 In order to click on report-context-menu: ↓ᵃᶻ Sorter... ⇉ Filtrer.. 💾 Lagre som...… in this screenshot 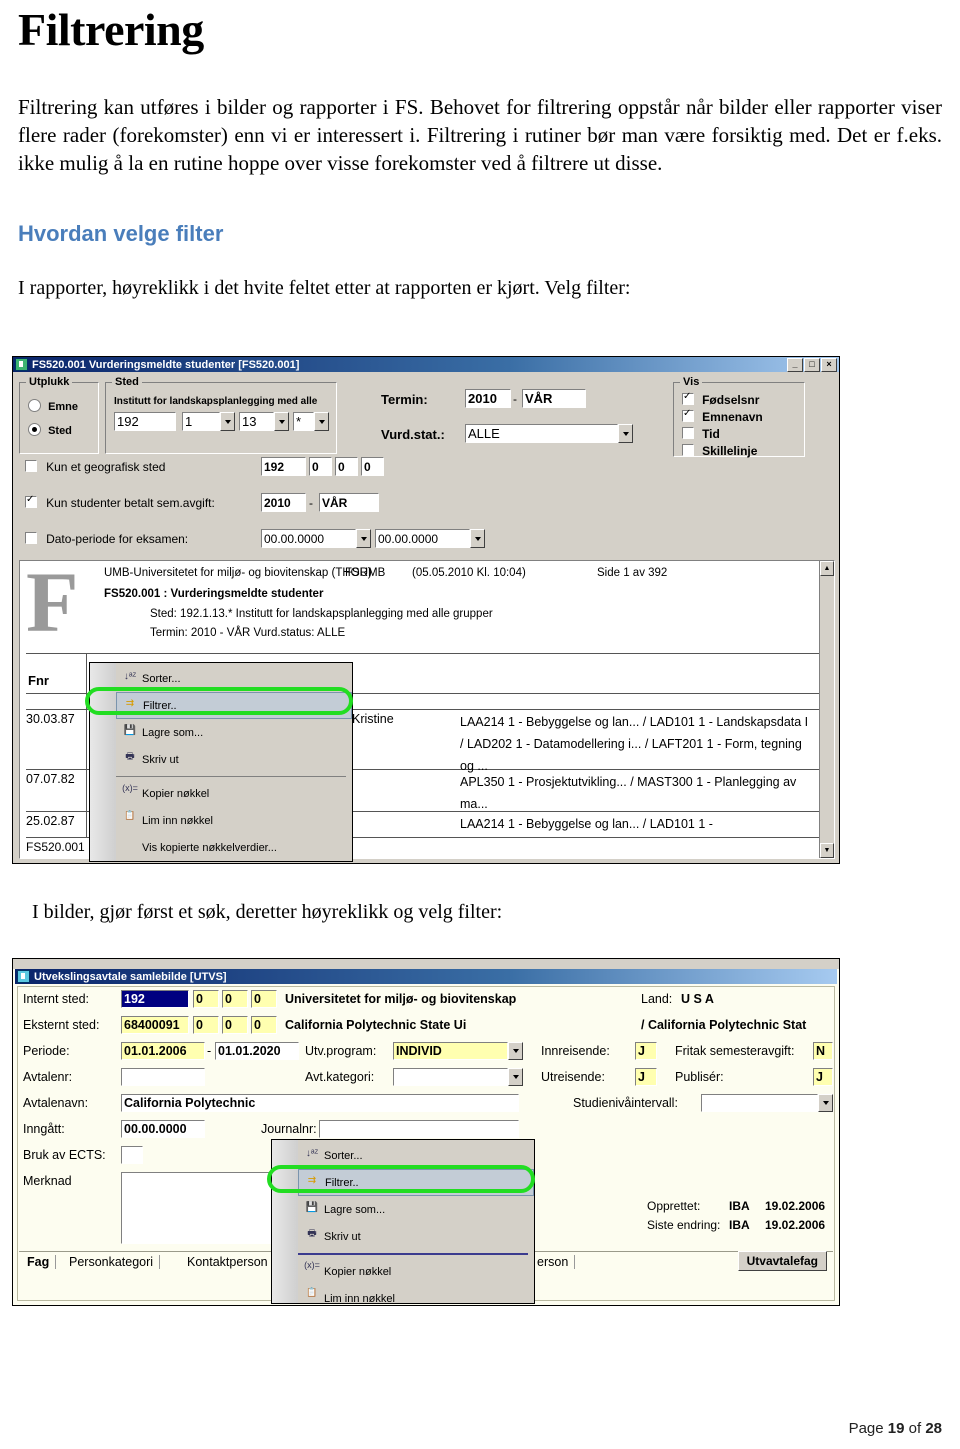, I will do `click(221, 762)`.